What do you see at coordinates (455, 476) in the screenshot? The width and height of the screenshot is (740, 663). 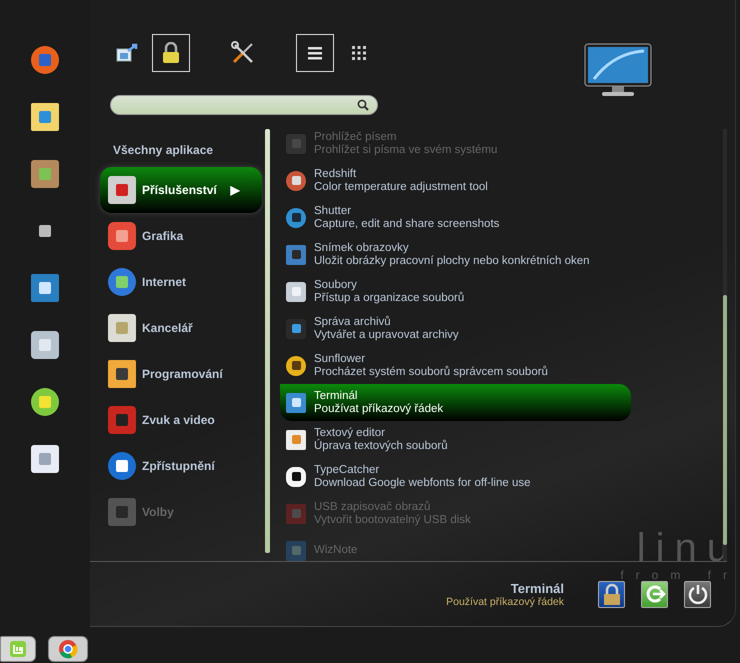 I see `app-item: TypeCatcher Download Google webfonts for off-line use` at bounding box center [455, 476].